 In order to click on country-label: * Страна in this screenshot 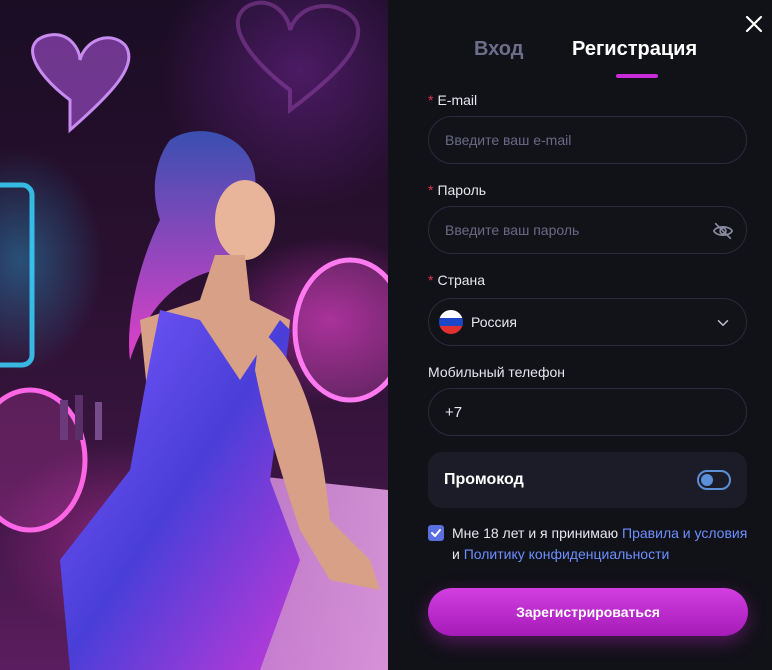, I will do `click(456, 280)`.